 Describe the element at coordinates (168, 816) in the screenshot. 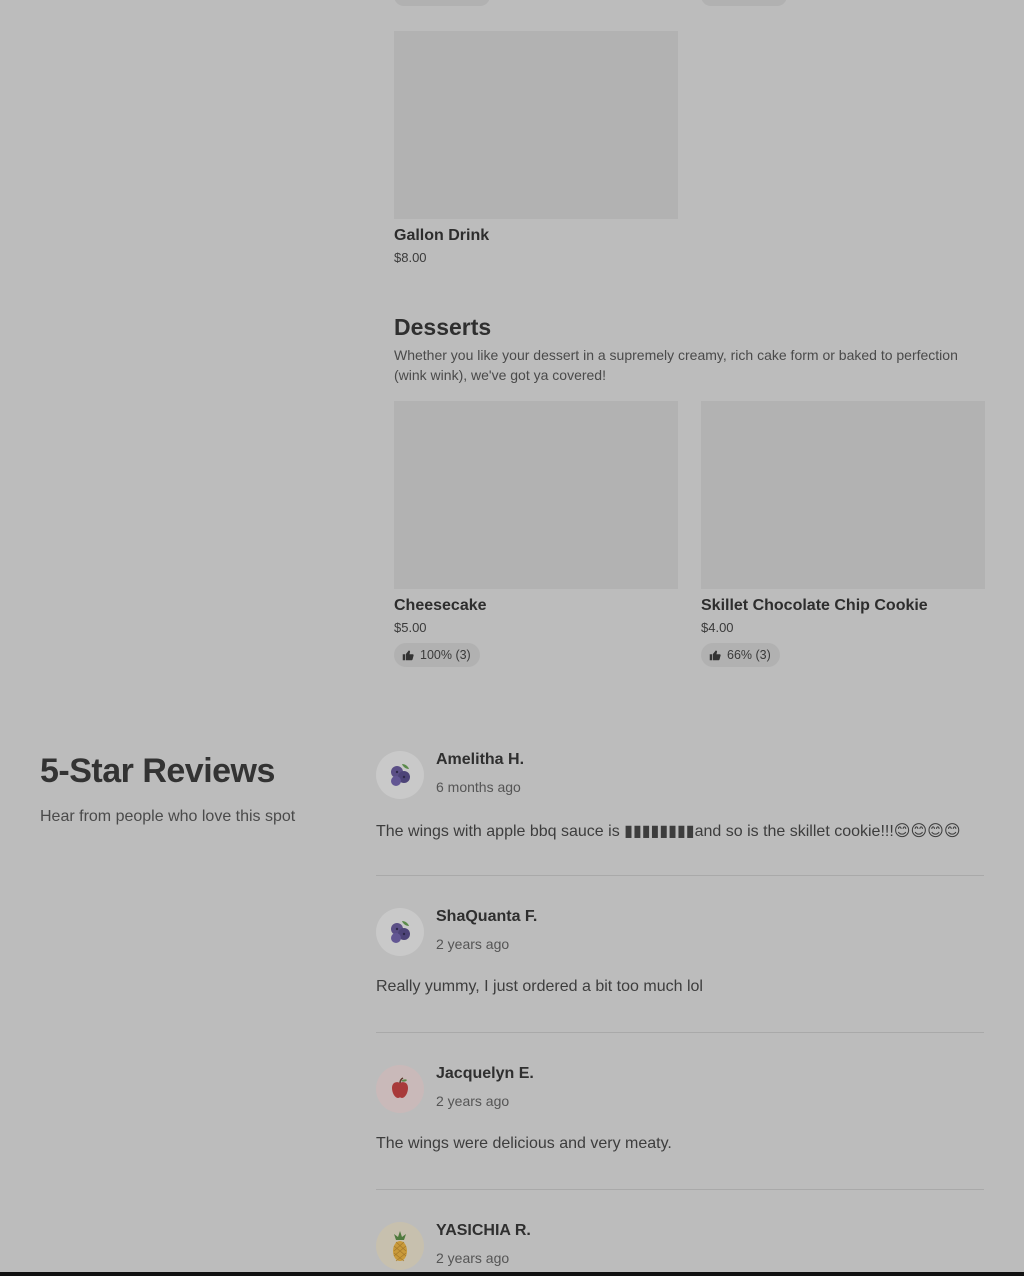

I see `reviews-subtitle: Hear from people who love this spot` at that location.